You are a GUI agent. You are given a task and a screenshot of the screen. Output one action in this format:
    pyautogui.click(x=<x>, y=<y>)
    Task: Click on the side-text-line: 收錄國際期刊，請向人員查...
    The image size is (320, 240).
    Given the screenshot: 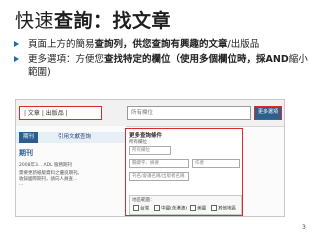 What is the action you would take?
    pyautogui.click(x=48, y=179)
    